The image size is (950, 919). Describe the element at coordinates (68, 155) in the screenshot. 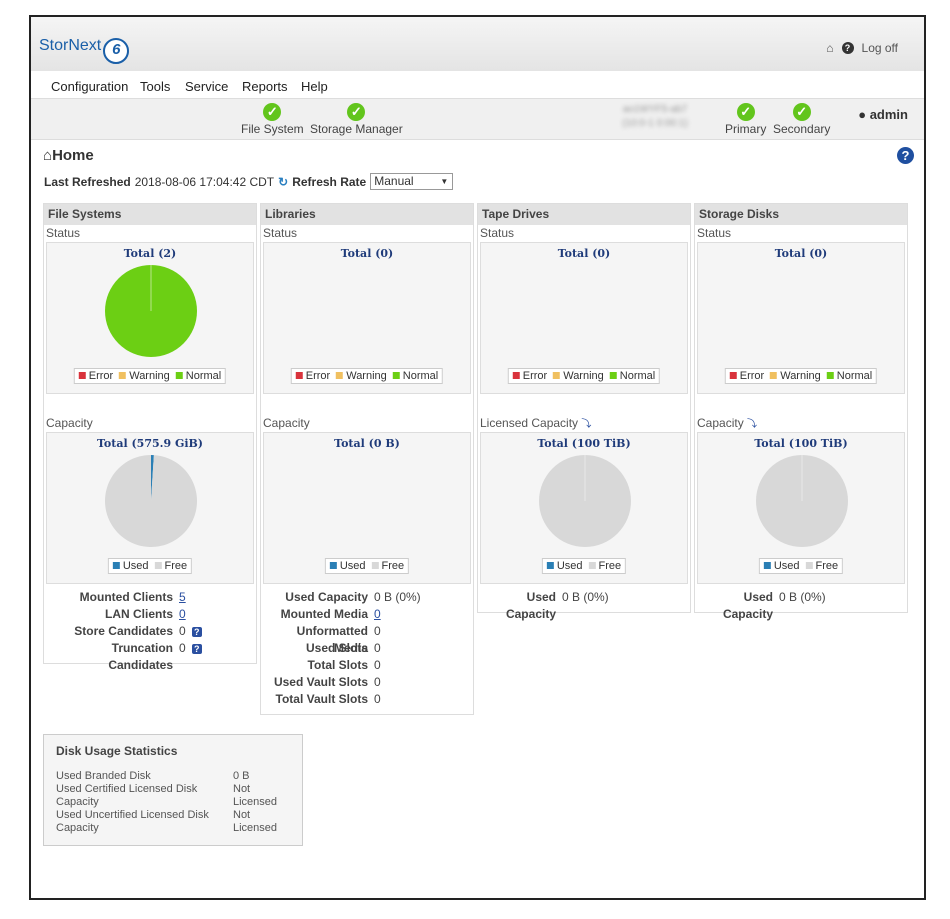

I see `page-title: ⌂Home` at that location.